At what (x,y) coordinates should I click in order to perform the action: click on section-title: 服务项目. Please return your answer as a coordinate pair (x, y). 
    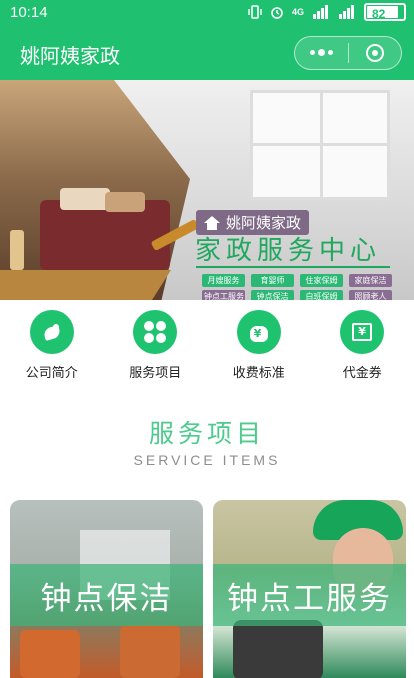
    Looking at the image, I should click on (206, 433).